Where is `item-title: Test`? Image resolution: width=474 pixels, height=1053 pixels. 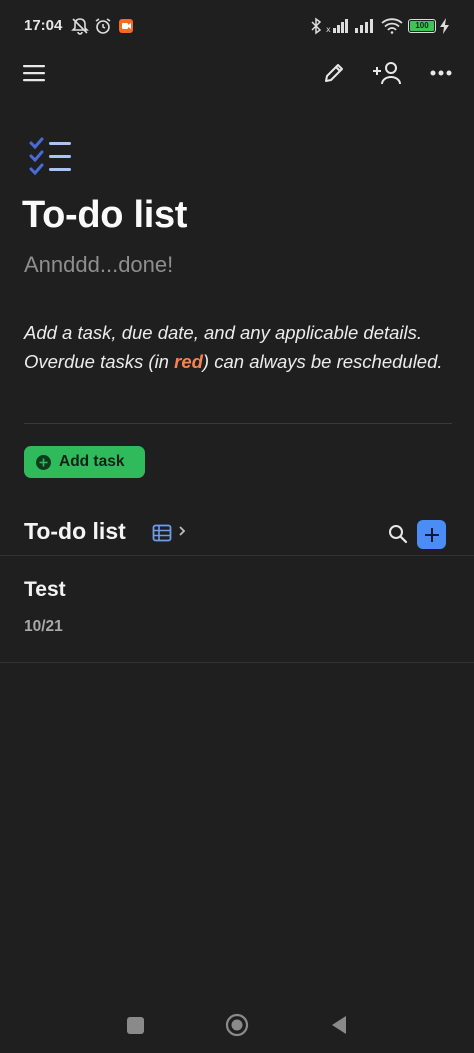 item-title: Test is located at coordinates (45, 589).